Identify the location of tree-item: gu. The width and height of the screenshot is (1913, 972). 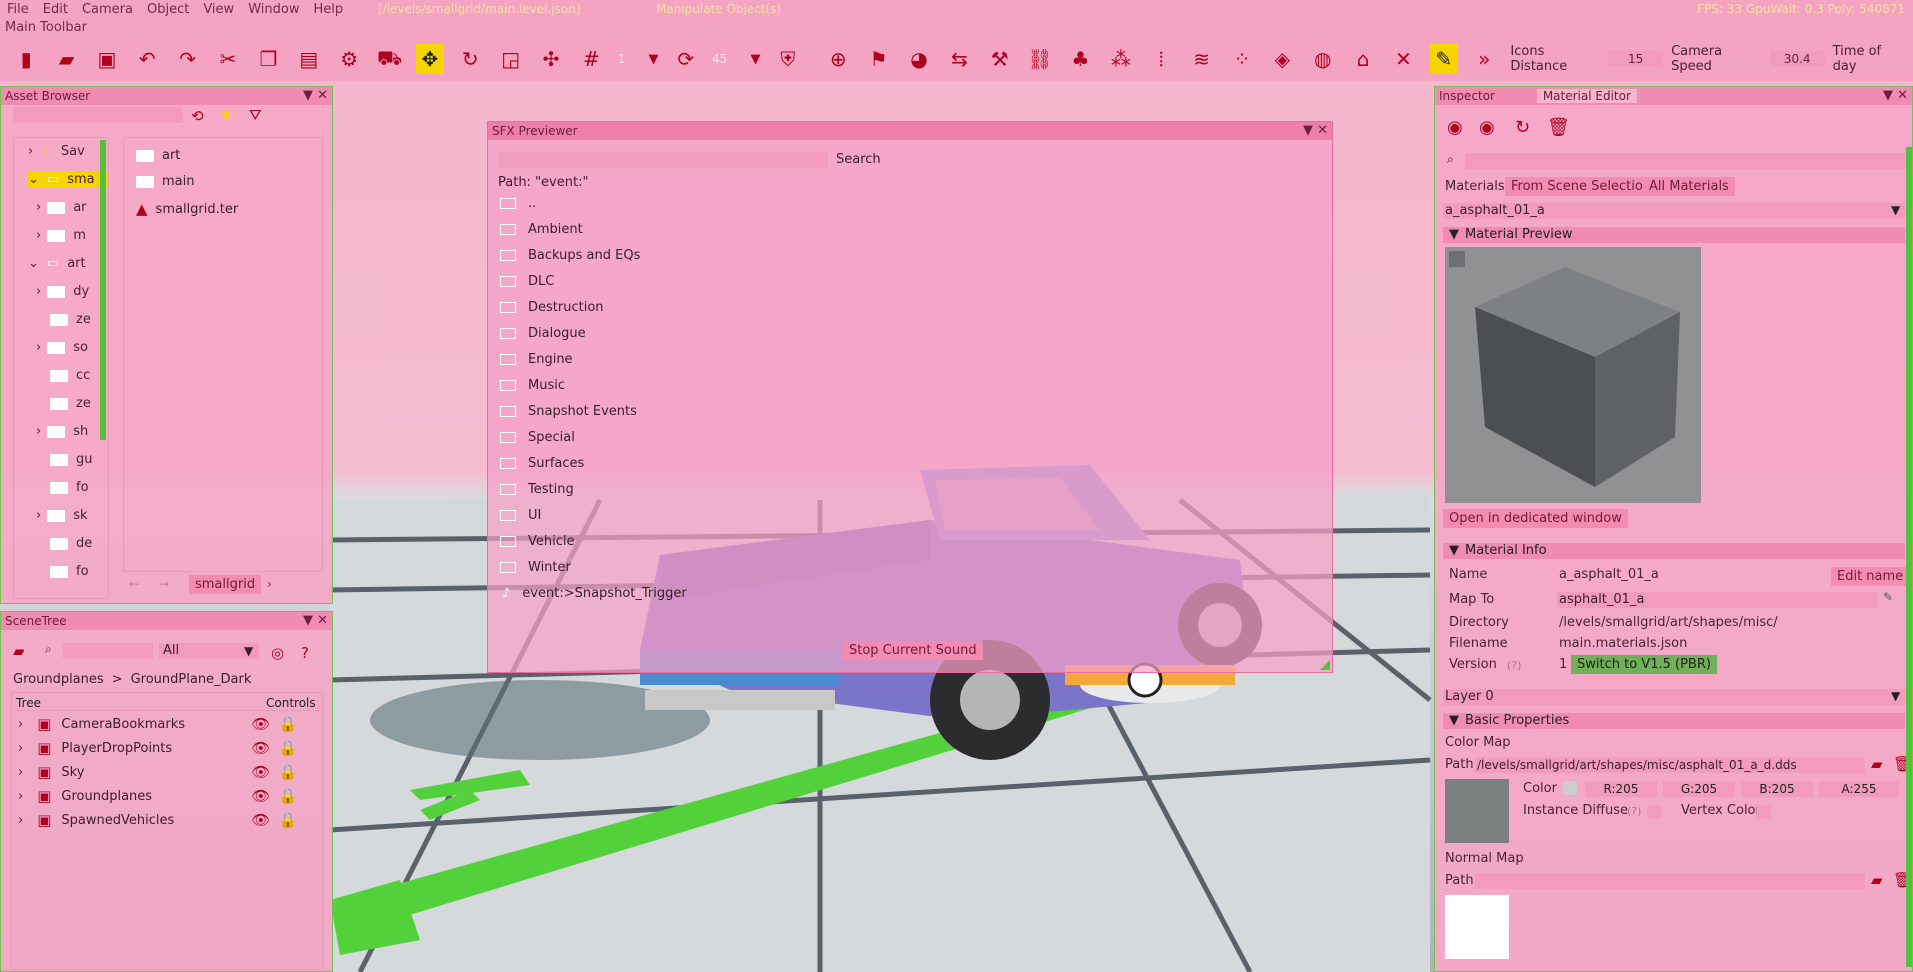
(71, 459).